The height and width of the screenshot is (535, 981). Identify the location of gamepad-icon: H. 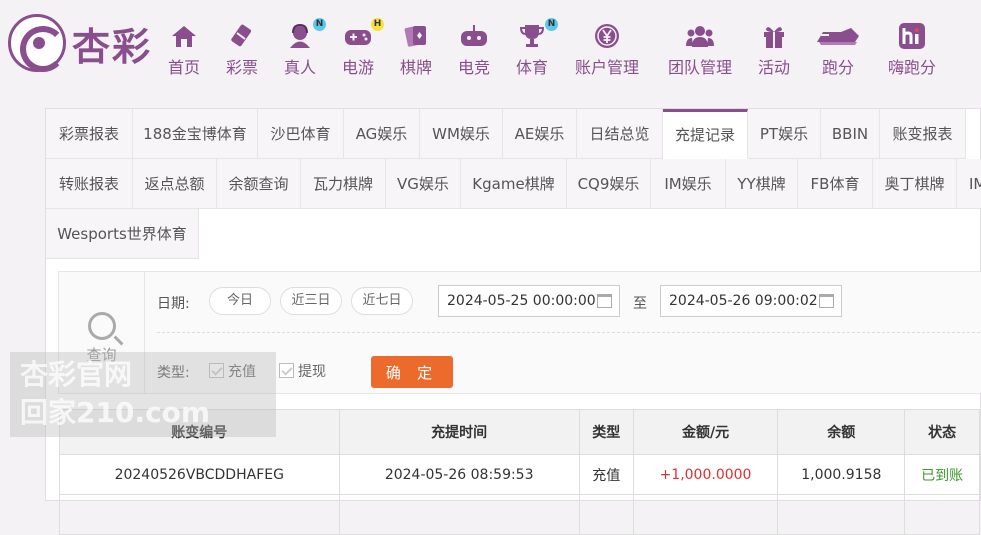
(364, 34).